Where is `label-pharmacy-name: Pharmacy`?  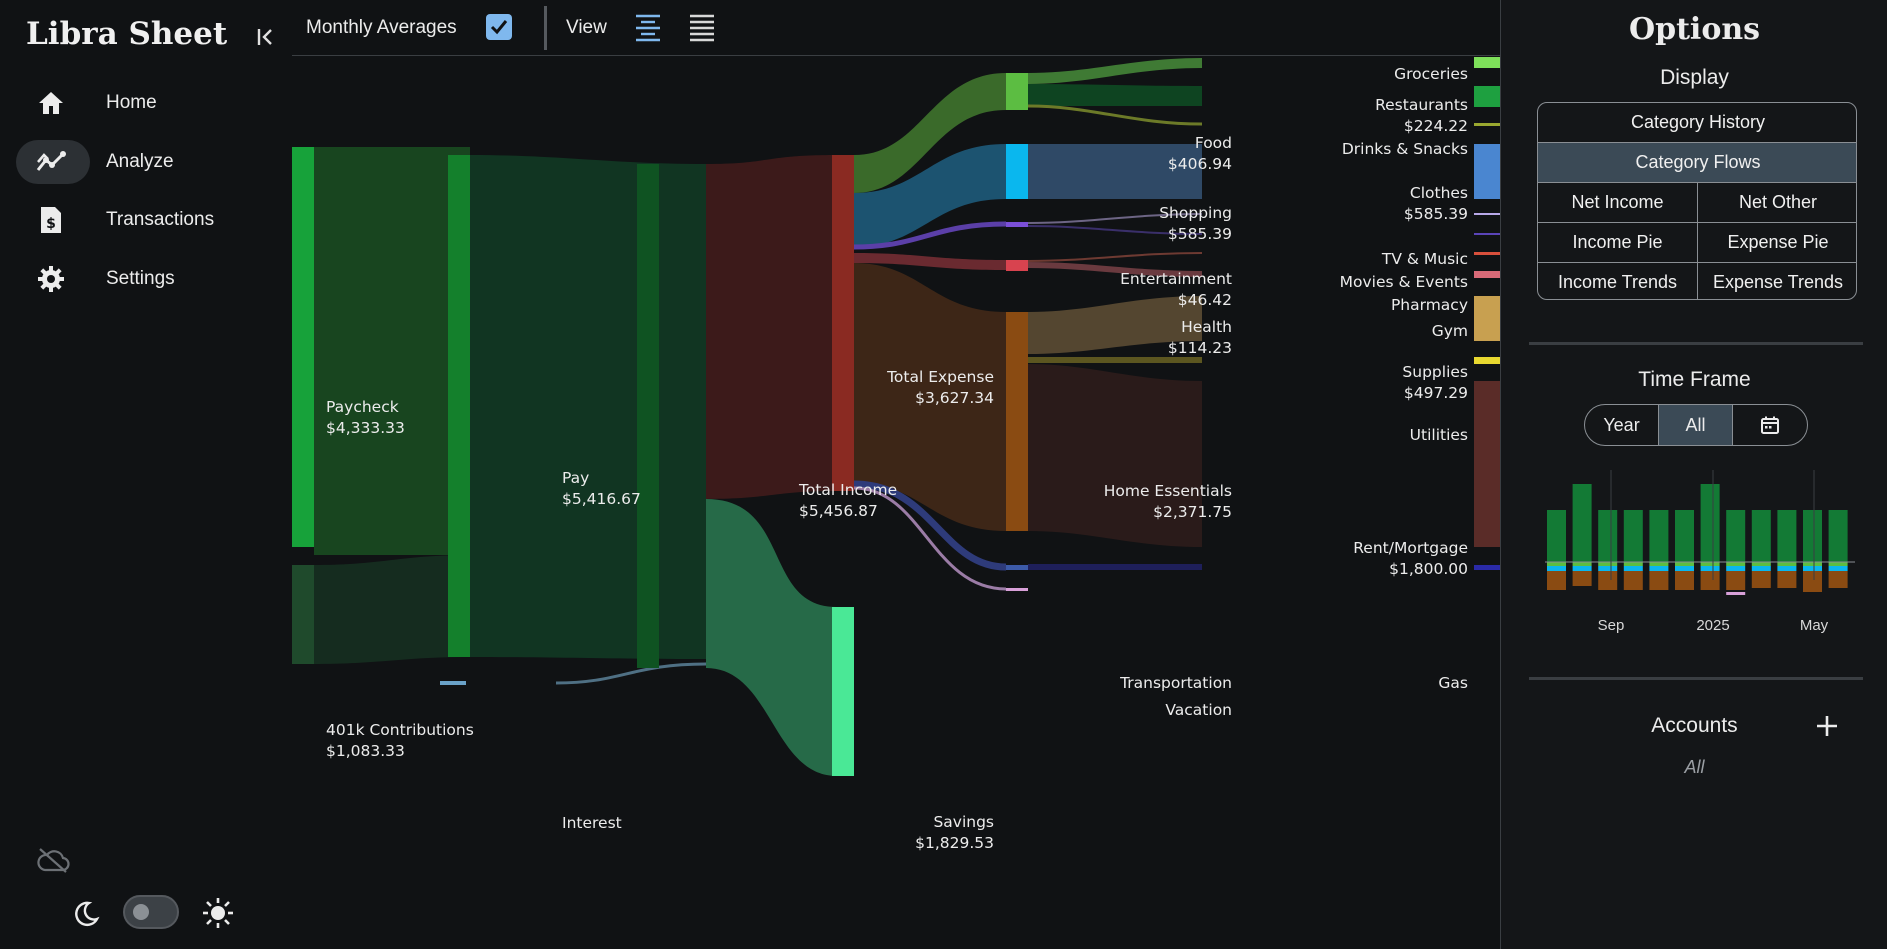 label-pharmacy-name: Pharmacy is located at coordinates (1429, 305).